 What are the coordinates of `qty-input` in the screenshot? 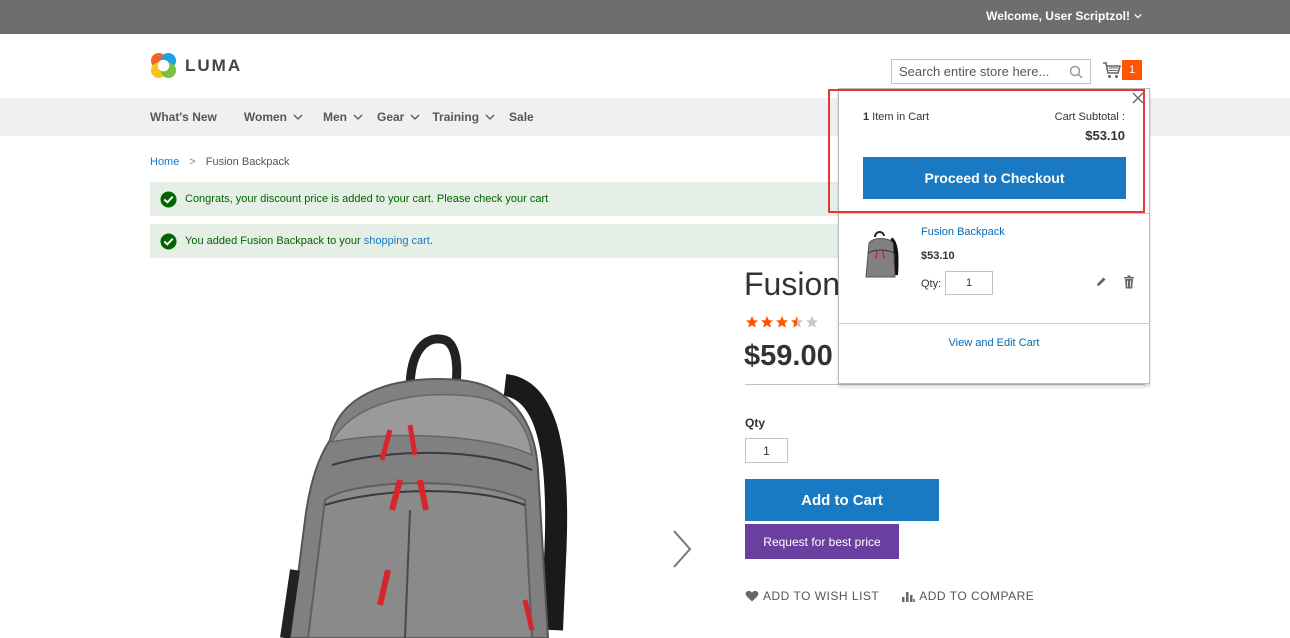 It's located at (766, 450).